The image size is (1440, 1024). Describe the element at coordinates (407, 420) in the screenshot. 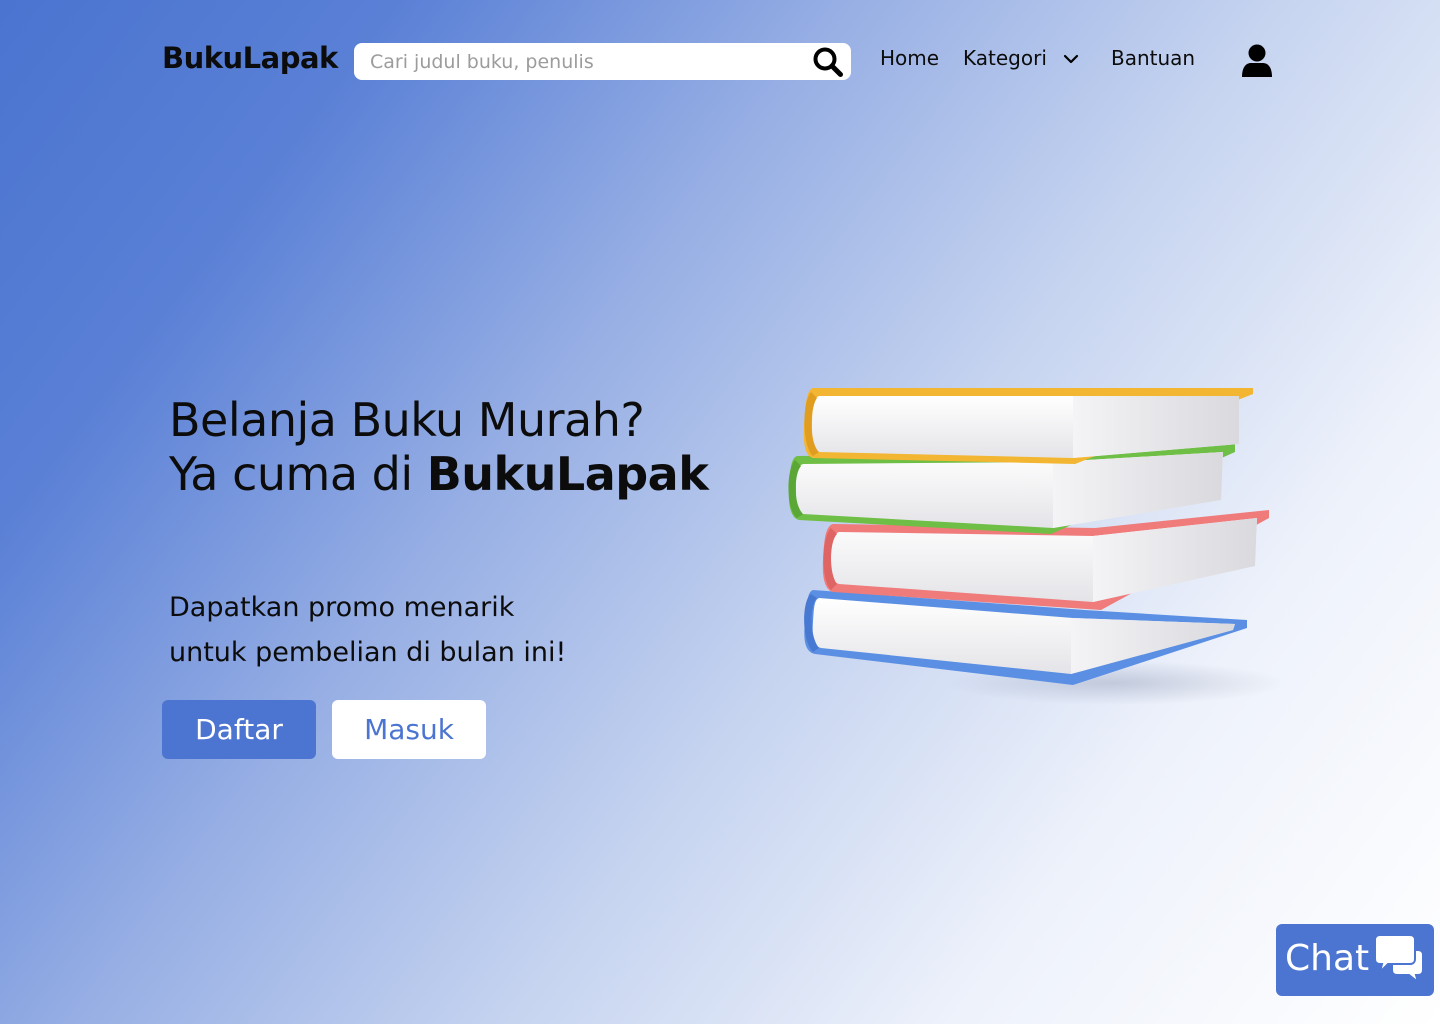

I see `hero-headline-line1: Belanja Buku Murah?` at that location.